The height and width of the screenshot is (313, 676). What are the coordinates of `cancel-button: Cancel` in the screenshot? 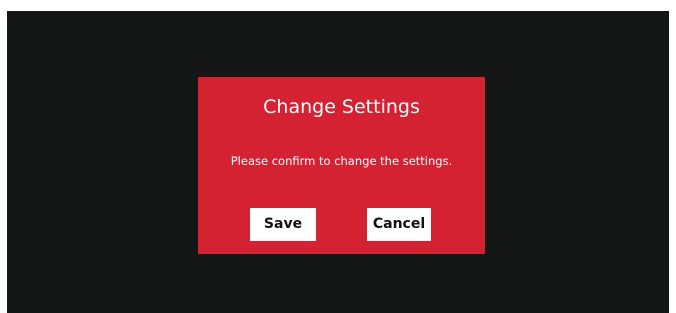 It's located at (399, 224).